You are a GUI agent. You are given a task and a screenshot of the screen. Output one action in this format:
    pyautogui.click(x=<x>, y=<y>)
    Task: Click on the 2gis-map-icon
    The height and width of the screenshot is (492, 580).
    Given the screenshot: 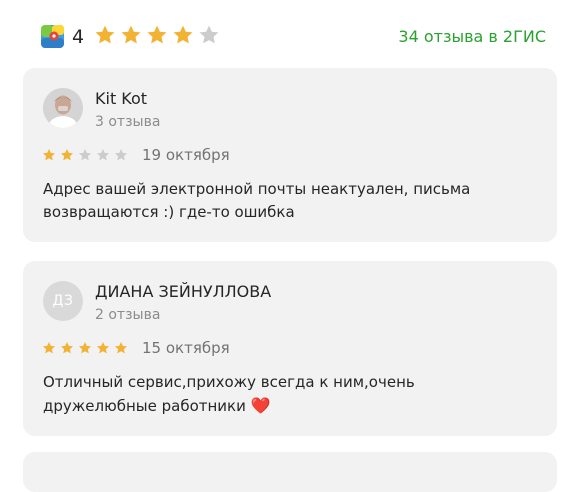 What is the action you would take?
    pyautogui.click(x=52, y=36)
    